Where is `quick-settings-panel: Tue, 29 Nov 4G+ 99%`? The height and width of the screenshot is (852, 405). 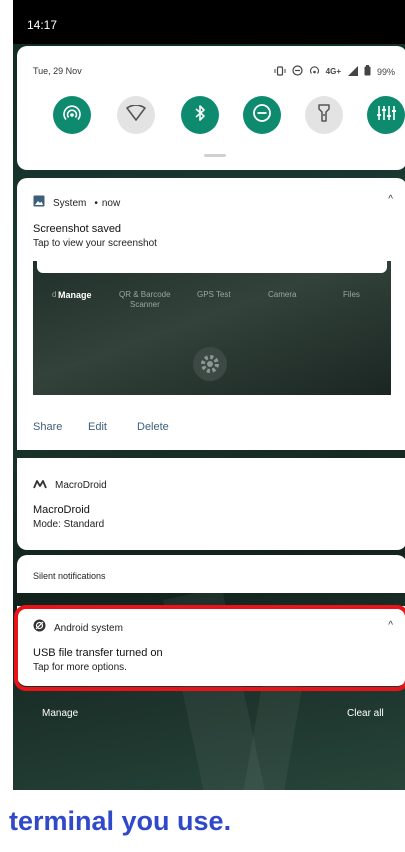 quick-settings-panel: Tue, 29 Nov 4G+ 99% is located at coordinates (211, 108).